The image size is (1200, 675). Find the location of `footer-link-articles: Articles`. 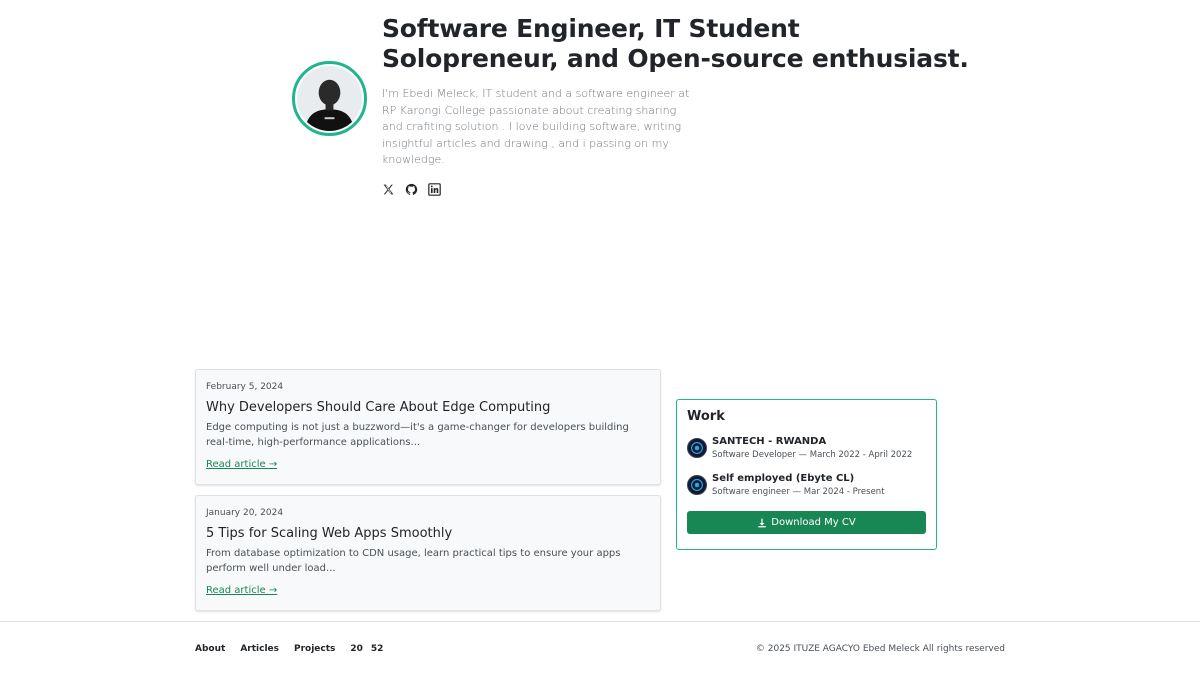

footer-link-articles: Articles is located at coordinates (259, 649).